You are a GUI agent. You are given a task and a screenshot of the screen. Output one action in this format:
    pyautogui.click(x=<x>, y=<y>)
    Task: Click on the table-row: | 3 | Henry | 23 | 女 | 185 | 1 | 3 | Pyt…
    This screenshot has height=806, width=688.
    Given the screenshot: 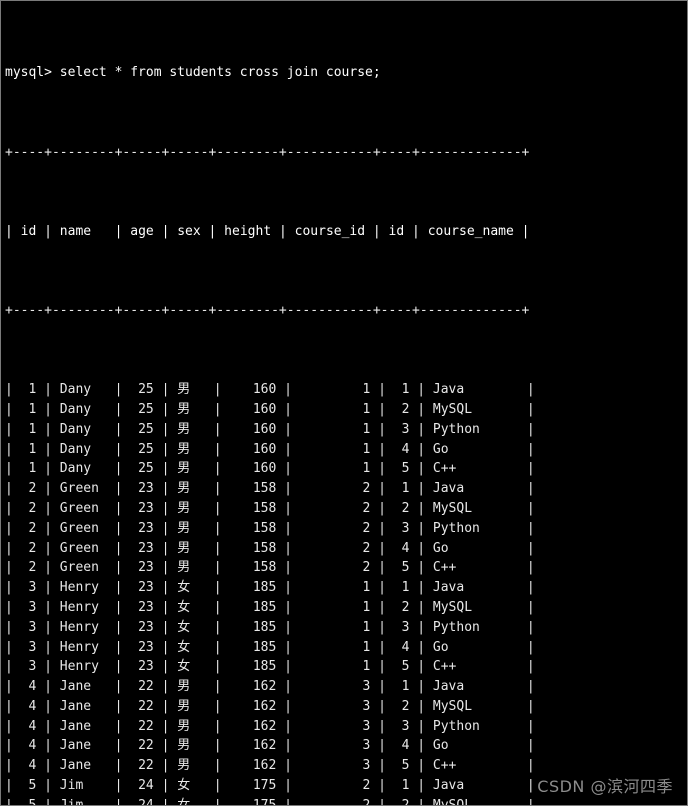 What is the action you would take?
    pyautogui.click(x=270, y=627)
    